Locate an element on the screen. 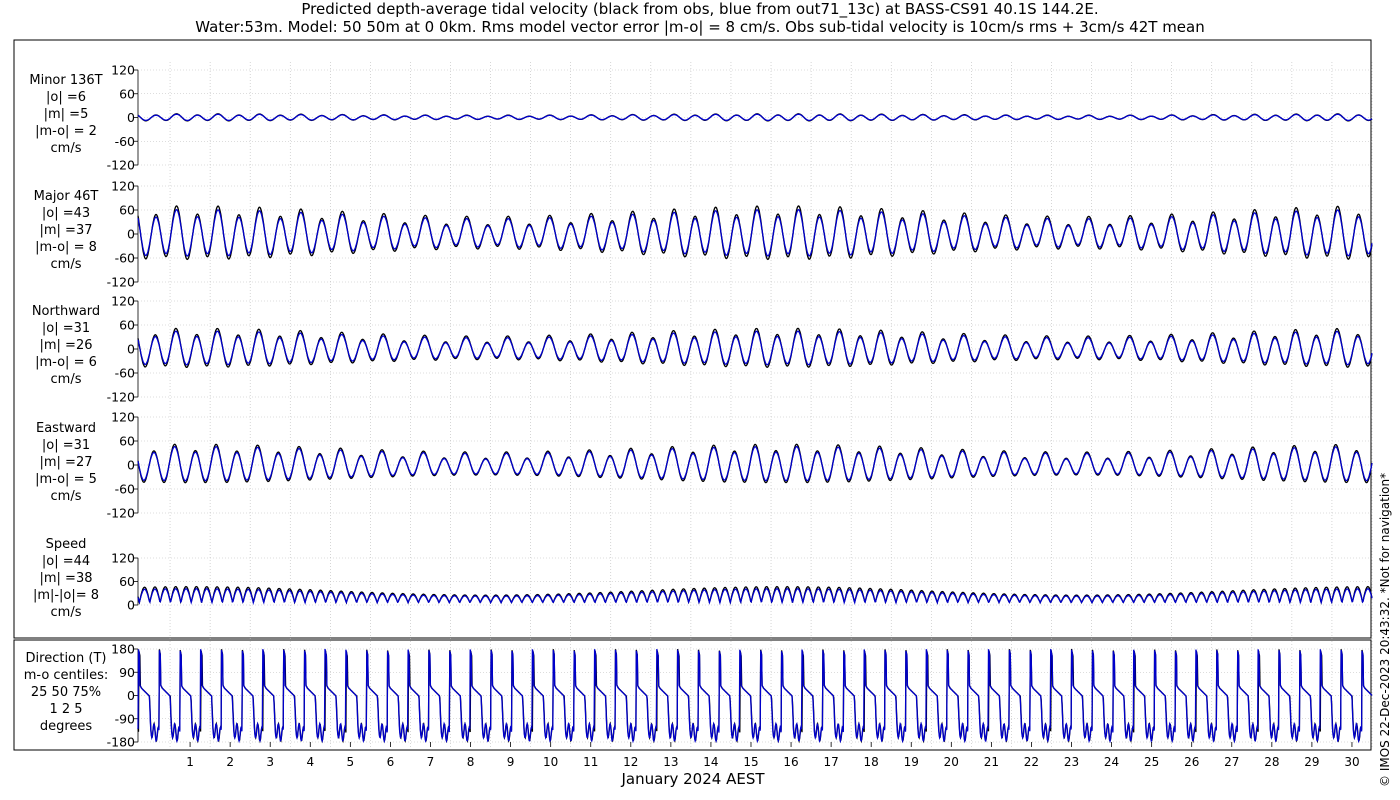  x-tick-label: 12 is located at coordinates (630, 762).